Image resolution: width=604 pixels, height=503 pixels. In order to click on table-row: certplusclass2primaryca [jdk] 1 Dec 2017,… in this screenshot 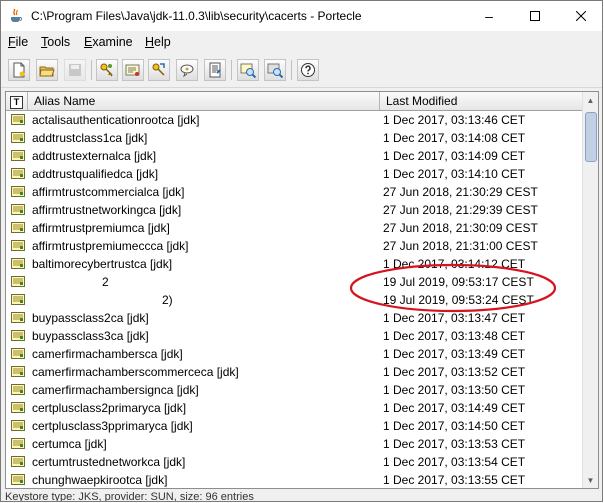, I will do `click(295, 408)`.